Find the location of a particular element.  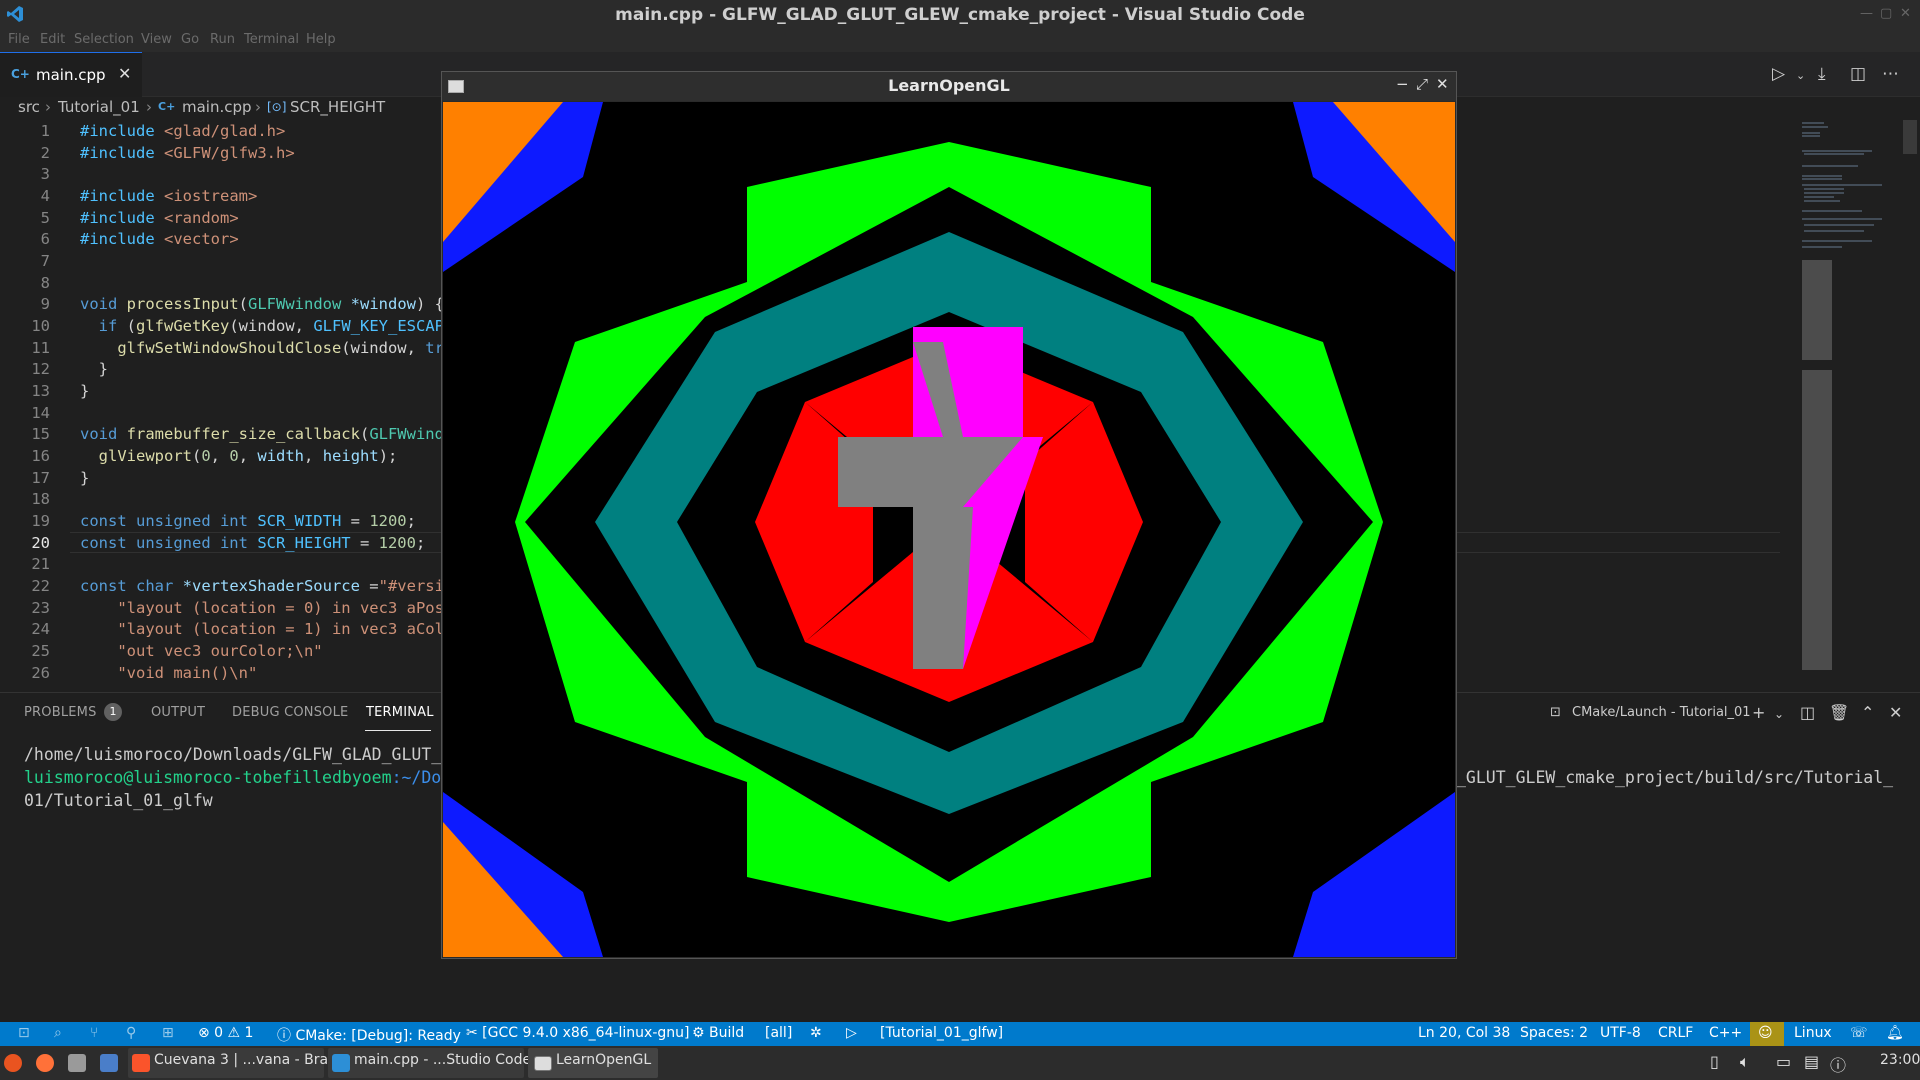

copilot-status: ☺ is located at coordinates (1767, 1034).